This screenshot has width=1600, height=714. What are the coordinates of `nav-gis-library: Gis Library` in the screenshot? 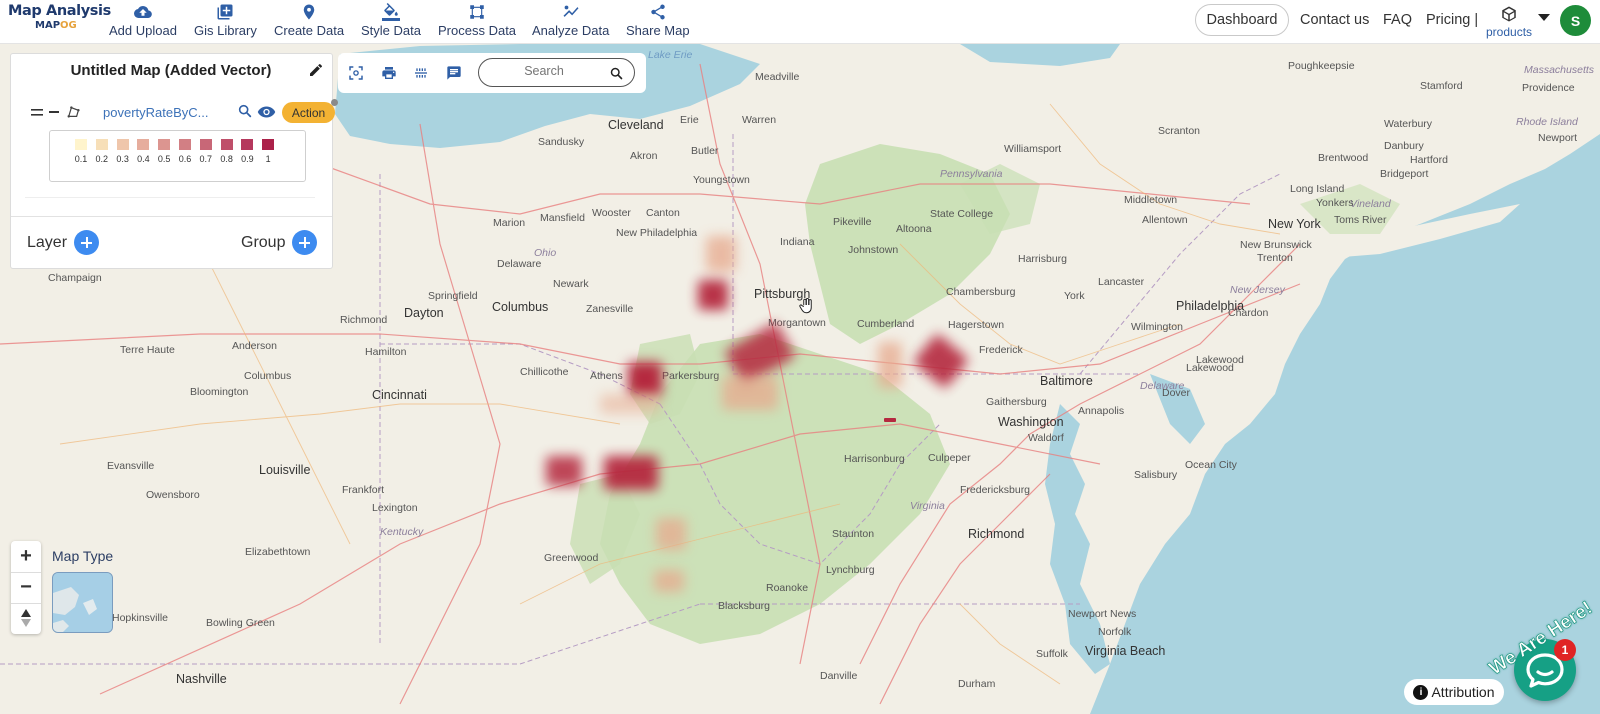 It's located at (225, 20).